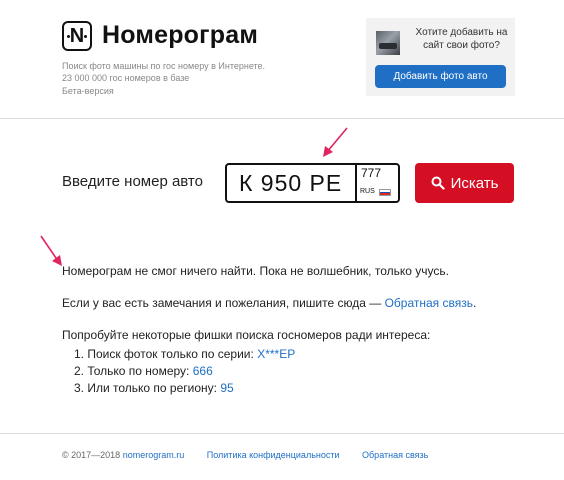 The image size is (564, 480). Describe the element at coordinates (88, 91) in the screenshot. I see `beta-label: Бета-версия` at that location.